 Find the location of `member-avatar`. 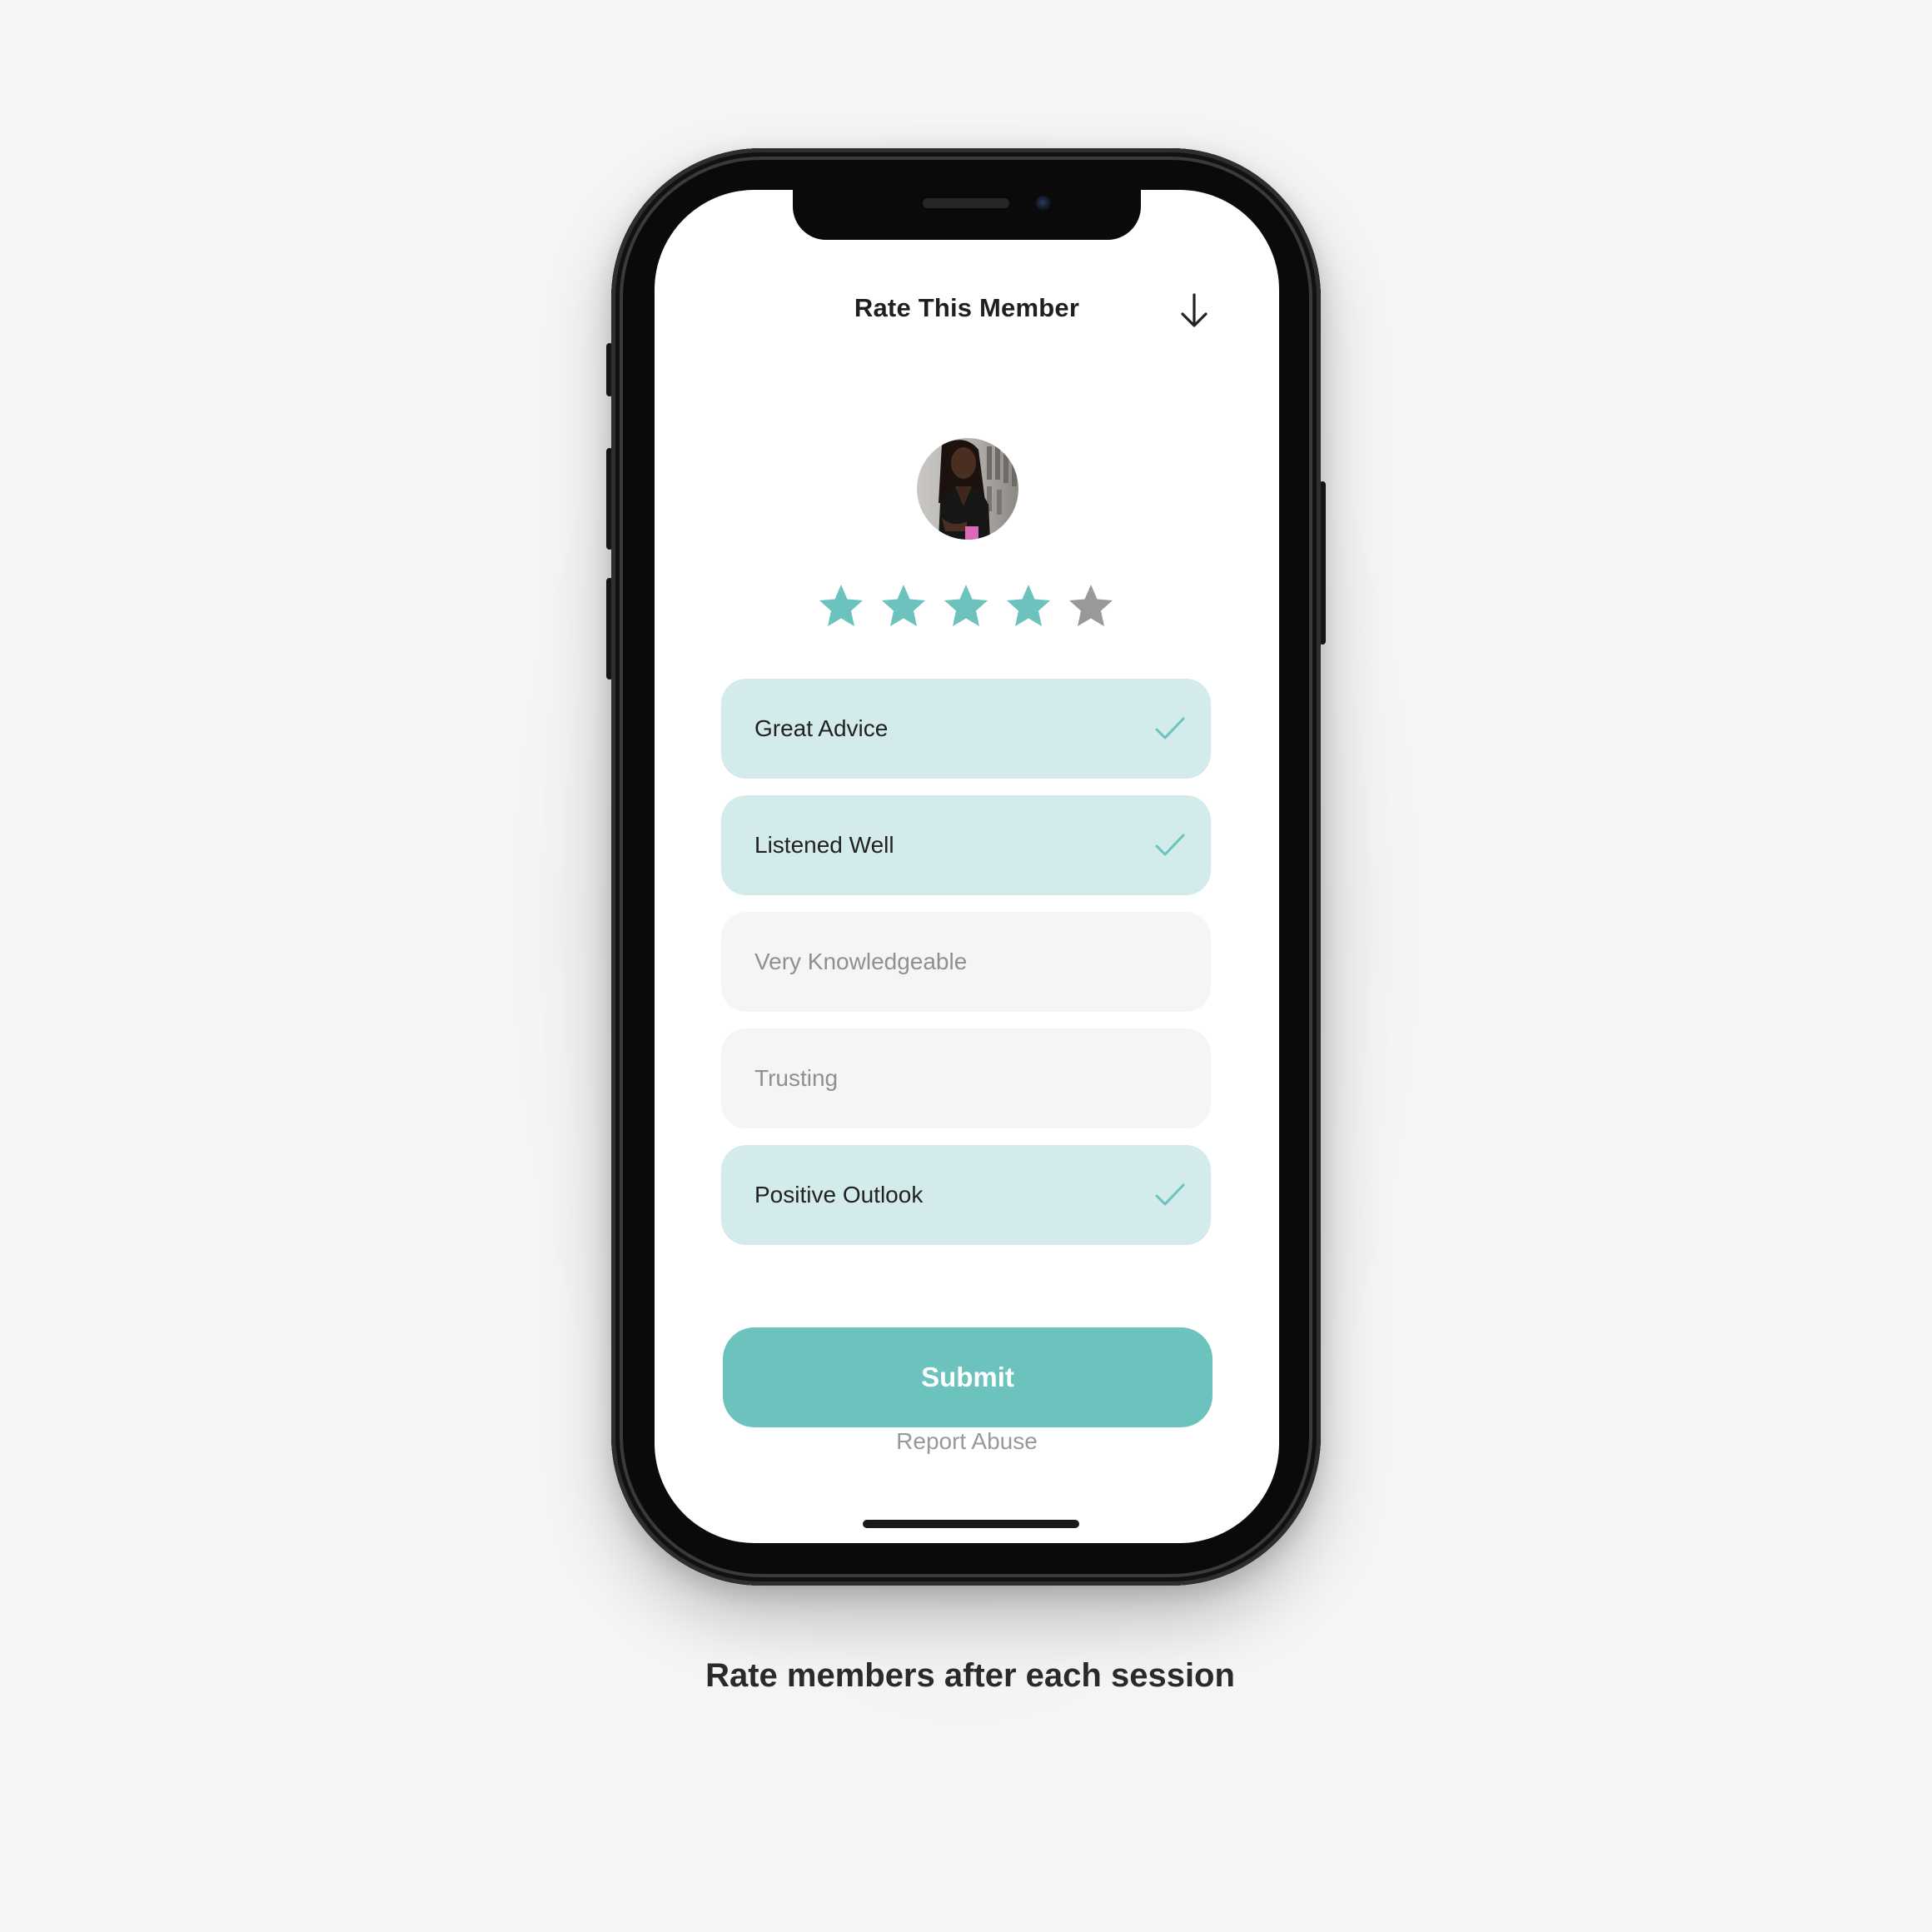

member-avatar is located at coordinates (967, 489).